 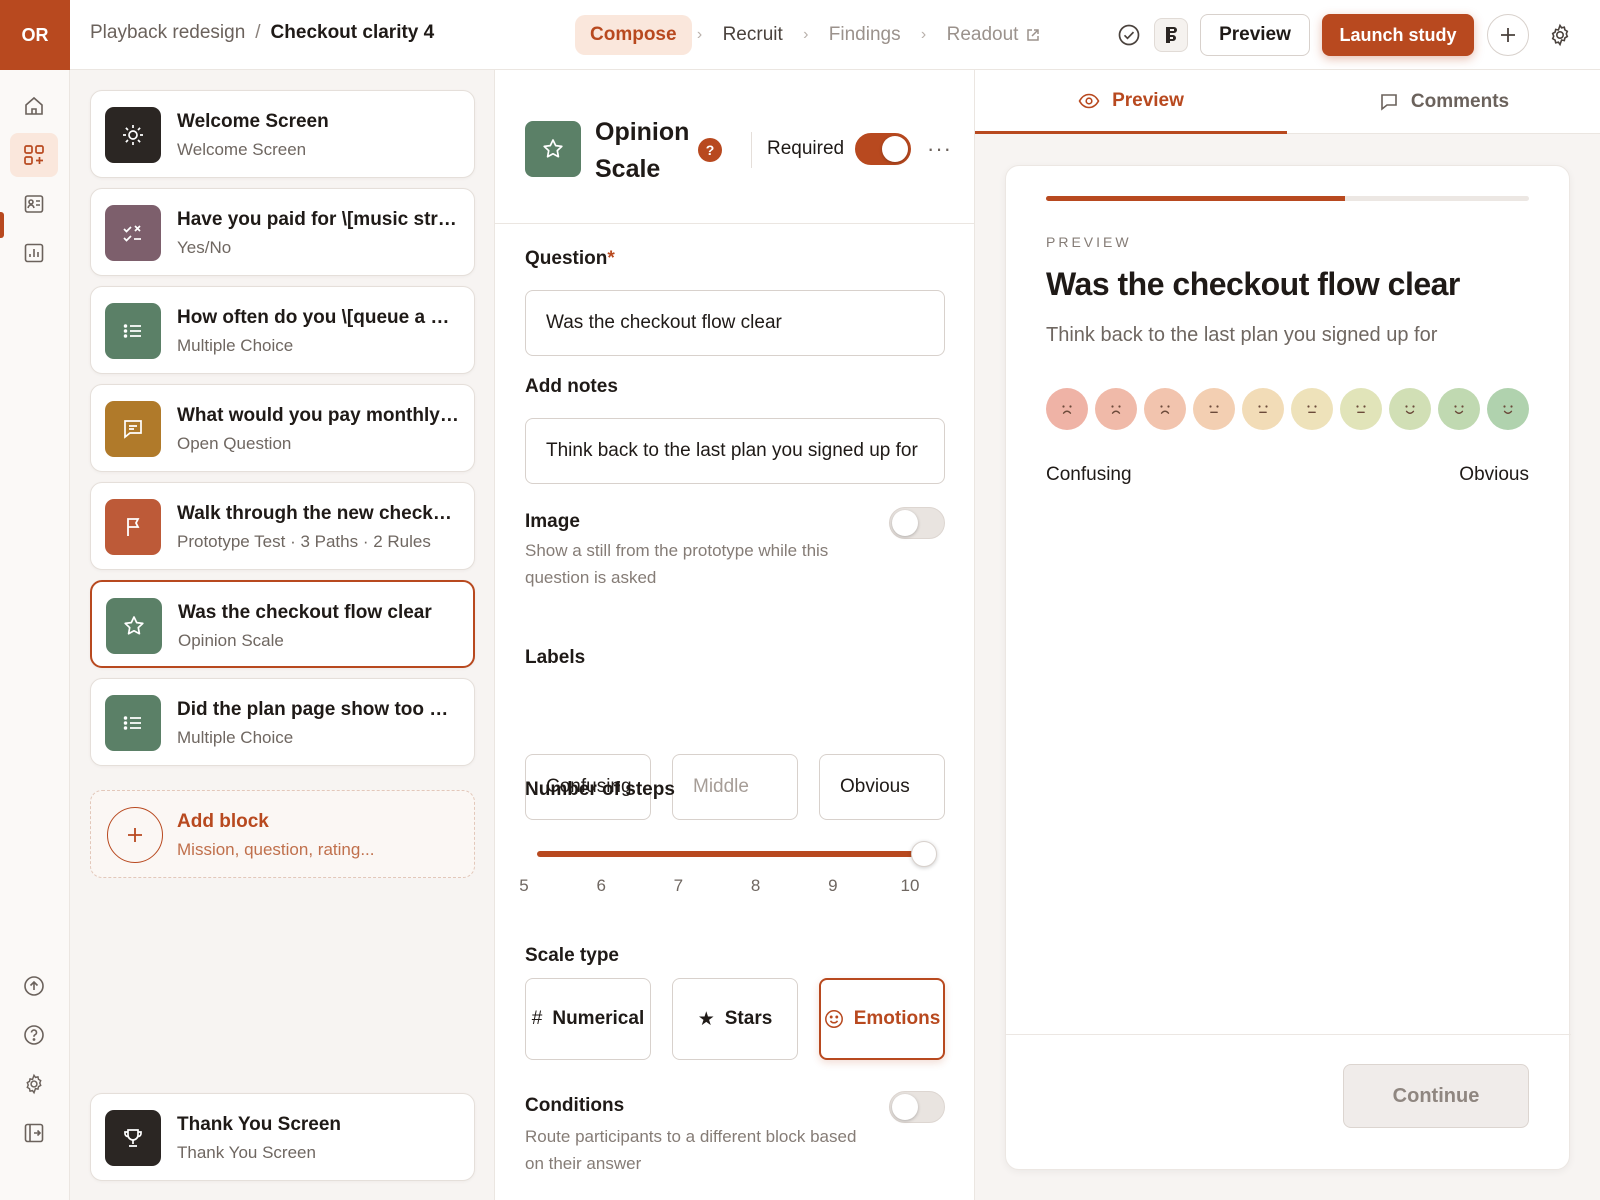 I want to click on toggle-knob, so click(x=895, y=149).